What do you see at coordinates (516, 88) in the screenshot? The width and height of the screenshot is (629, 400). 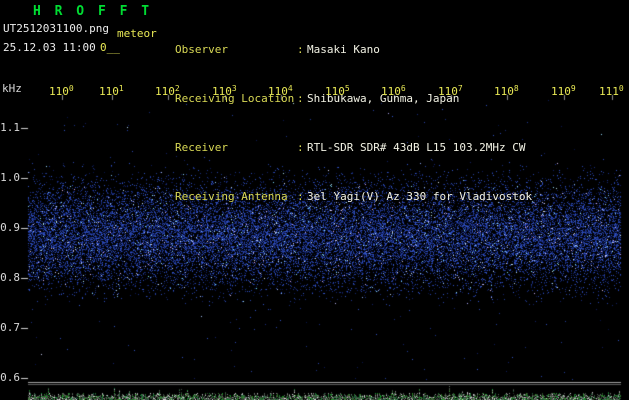 I see `time-tick-sup: 8` at bounding box center [516, 88].